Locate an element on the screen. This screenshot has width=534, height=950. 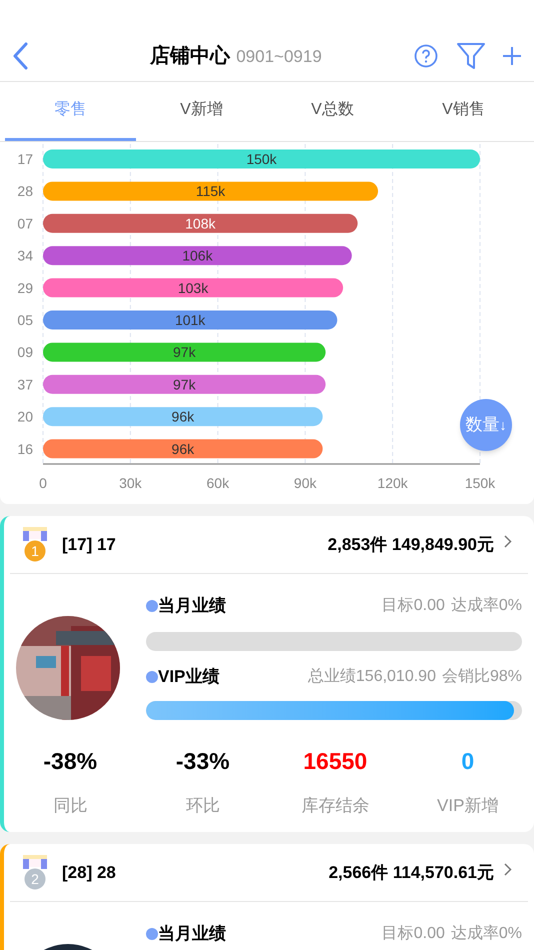
axis-label: 20 is located at coordinates (25, 416).